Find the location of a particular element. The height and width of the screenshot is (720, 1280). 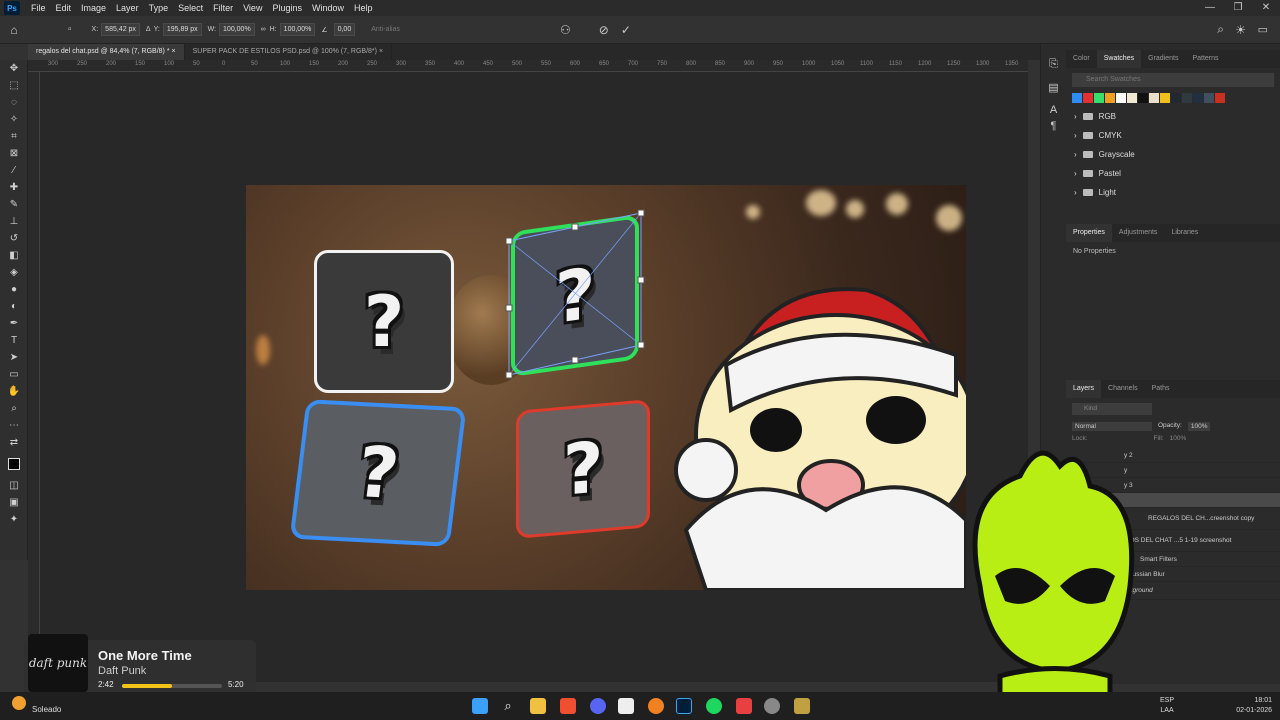

menu-filter: Filter is located at coordinates (223, 8).